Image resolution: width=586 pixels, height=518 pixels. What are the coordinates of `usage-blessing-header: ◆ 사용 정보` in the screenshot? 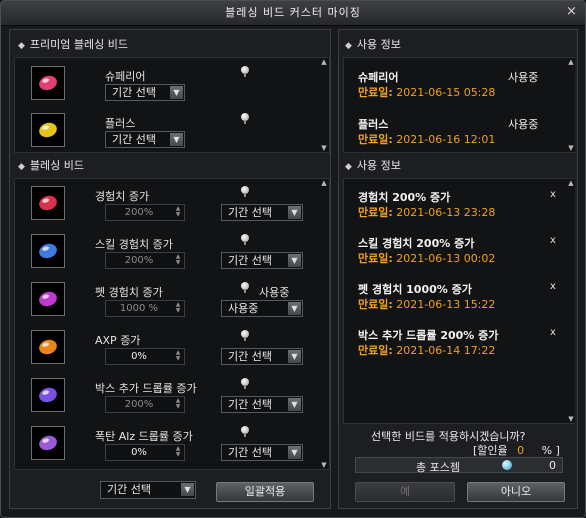 It's located at (373, 166).